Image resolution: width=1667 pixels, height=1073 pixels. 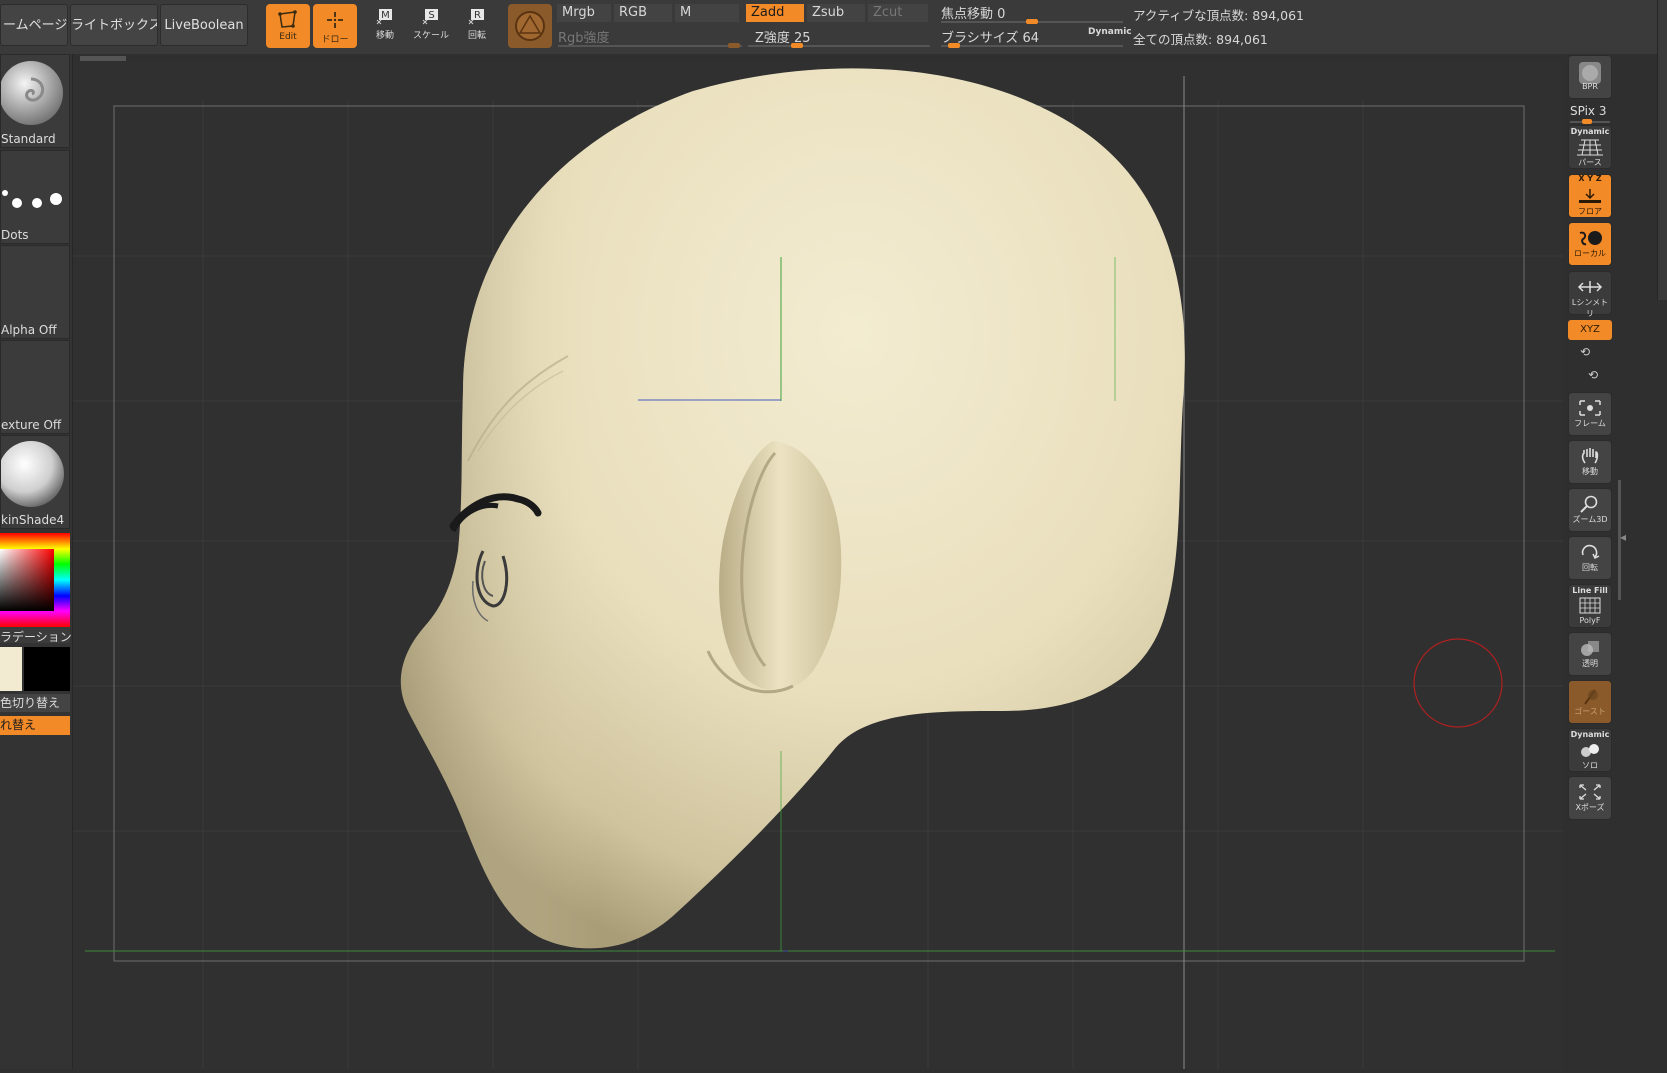 I want to click on texture-name: exture Off, so click(x=31, y=425).